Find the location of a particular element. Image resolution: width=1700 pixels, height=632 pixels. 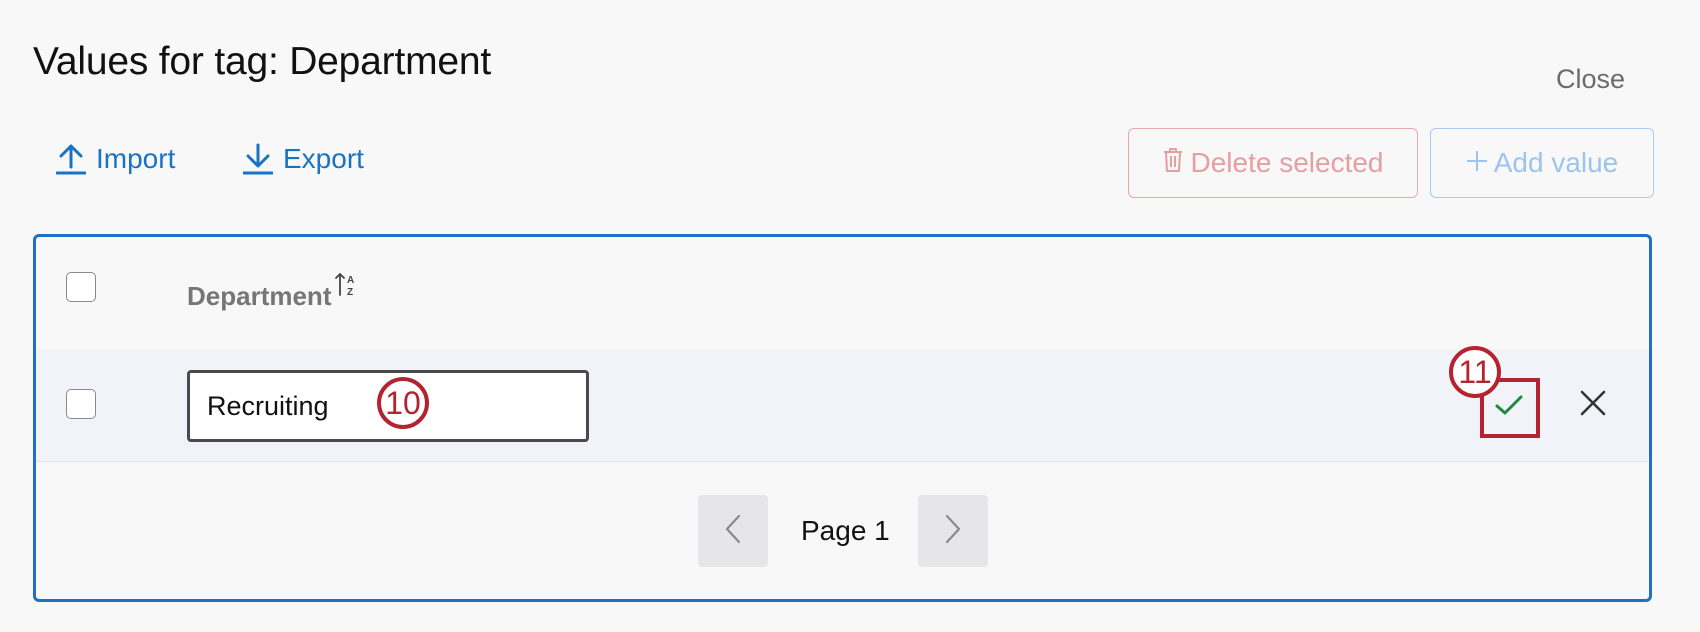

sort-alpha-icon: A Z is located at coordinates (347, 288).